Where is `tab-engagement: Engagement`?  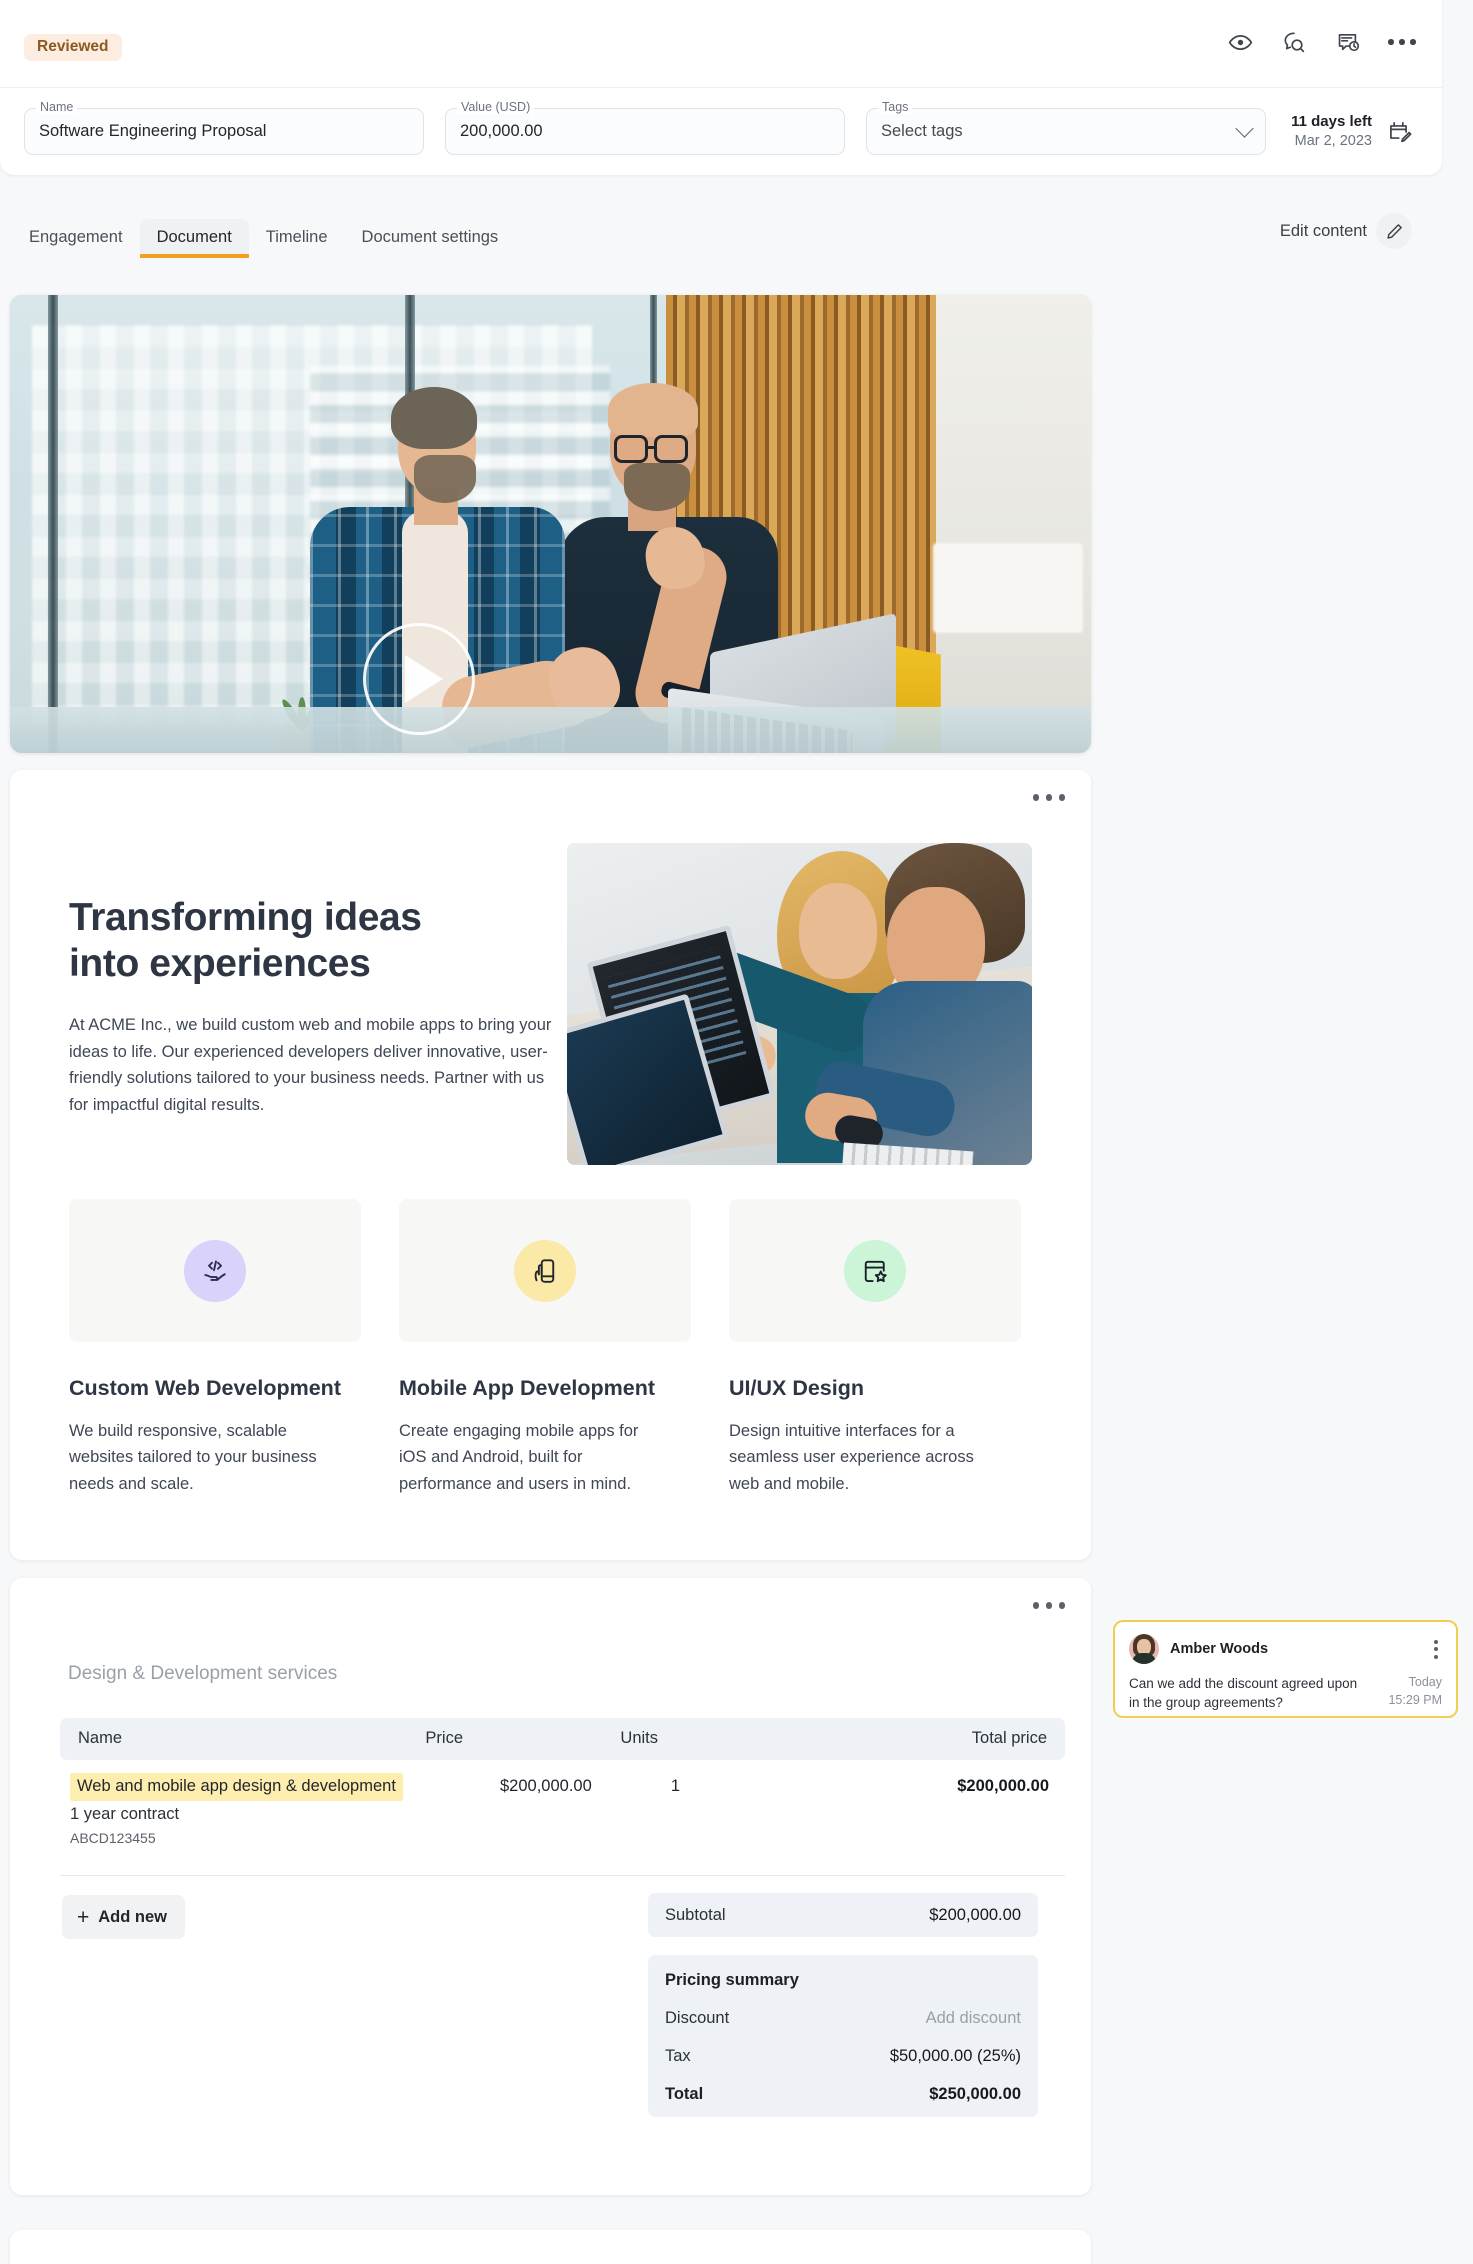
tab-engagement: Engagement is located at coordinates (76, 239).